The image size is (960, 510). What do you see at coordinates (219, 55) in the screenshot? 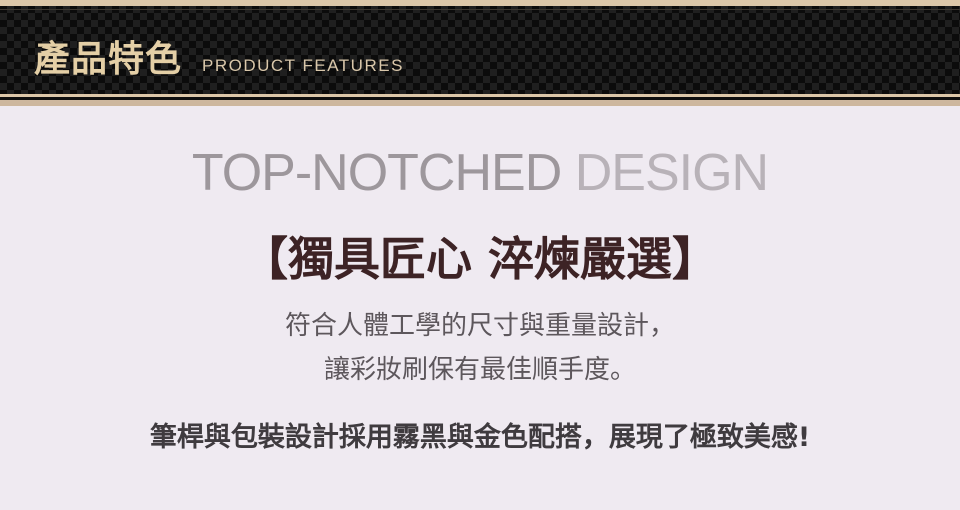
I see `section-heading: 產品特色 PRODUCT FEATURES` at bounding box center [219, 55].